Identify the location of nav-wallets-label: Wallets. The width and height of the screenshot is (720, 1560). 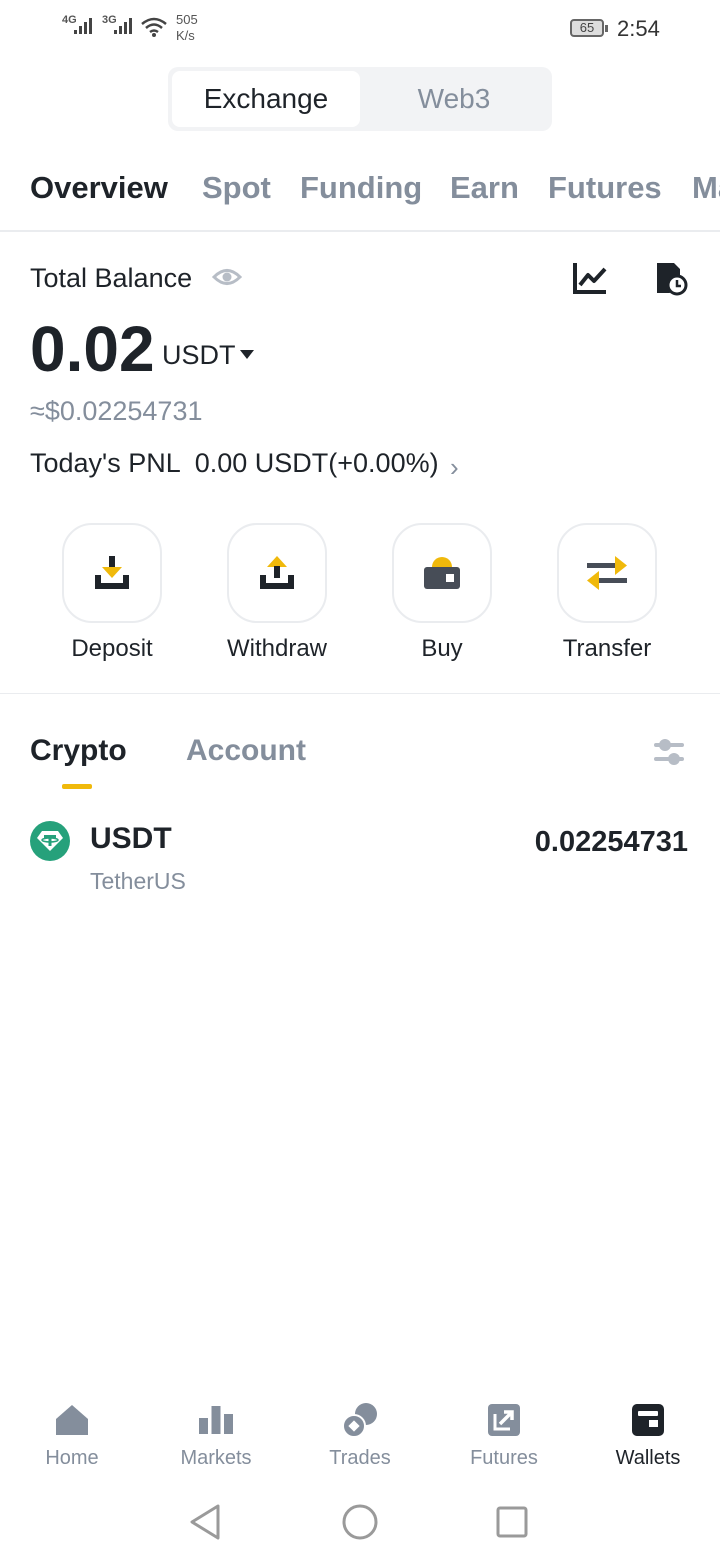
(648, 1458).